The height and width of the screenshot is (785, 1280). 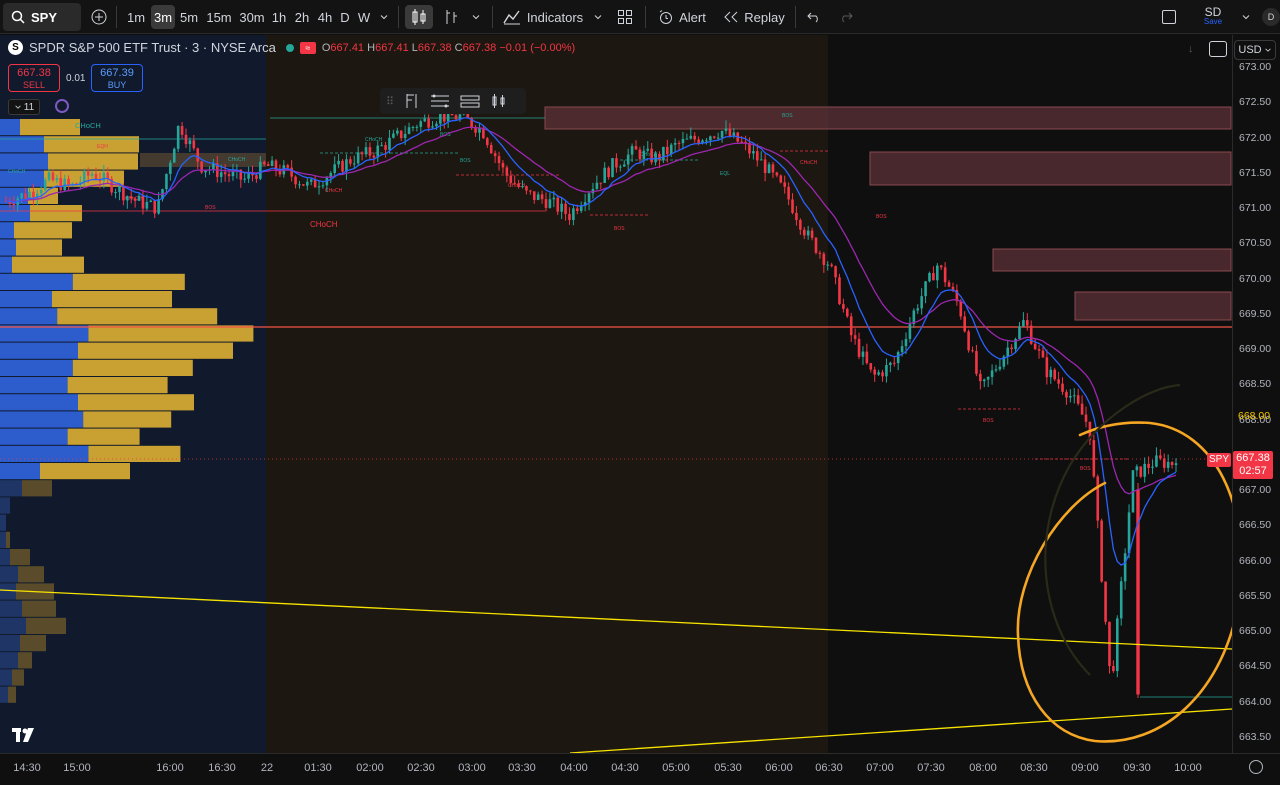 I want to click on chart-type-dropdown, so click(x=476, y=17).